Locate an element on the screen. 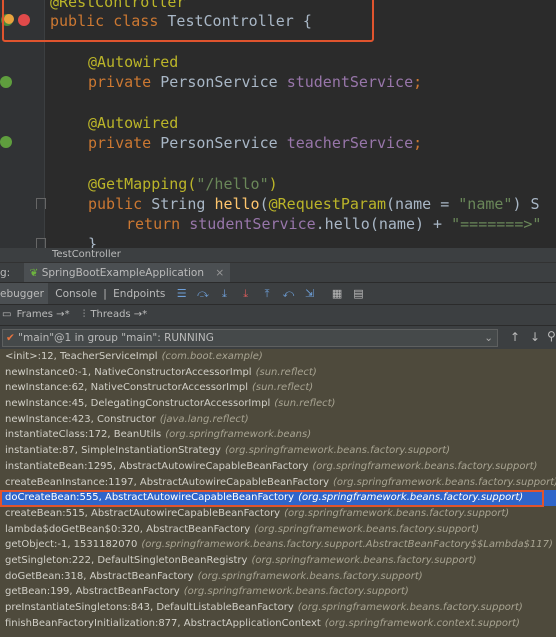 The width and height of the screenshot is (556, 637). code-line-10: @GetMapping("/hello") is located at coordinates (183, 184).